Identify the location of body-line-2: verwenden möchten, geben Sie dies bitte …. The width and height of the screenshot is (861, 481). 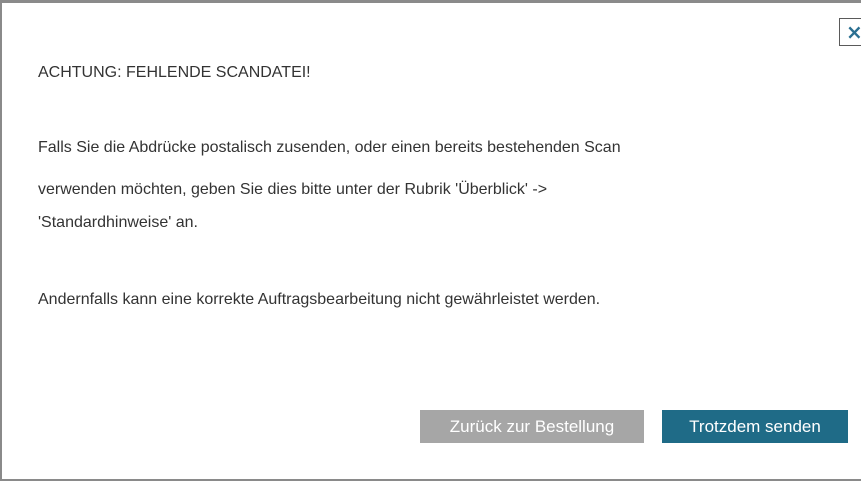
(293, 189).